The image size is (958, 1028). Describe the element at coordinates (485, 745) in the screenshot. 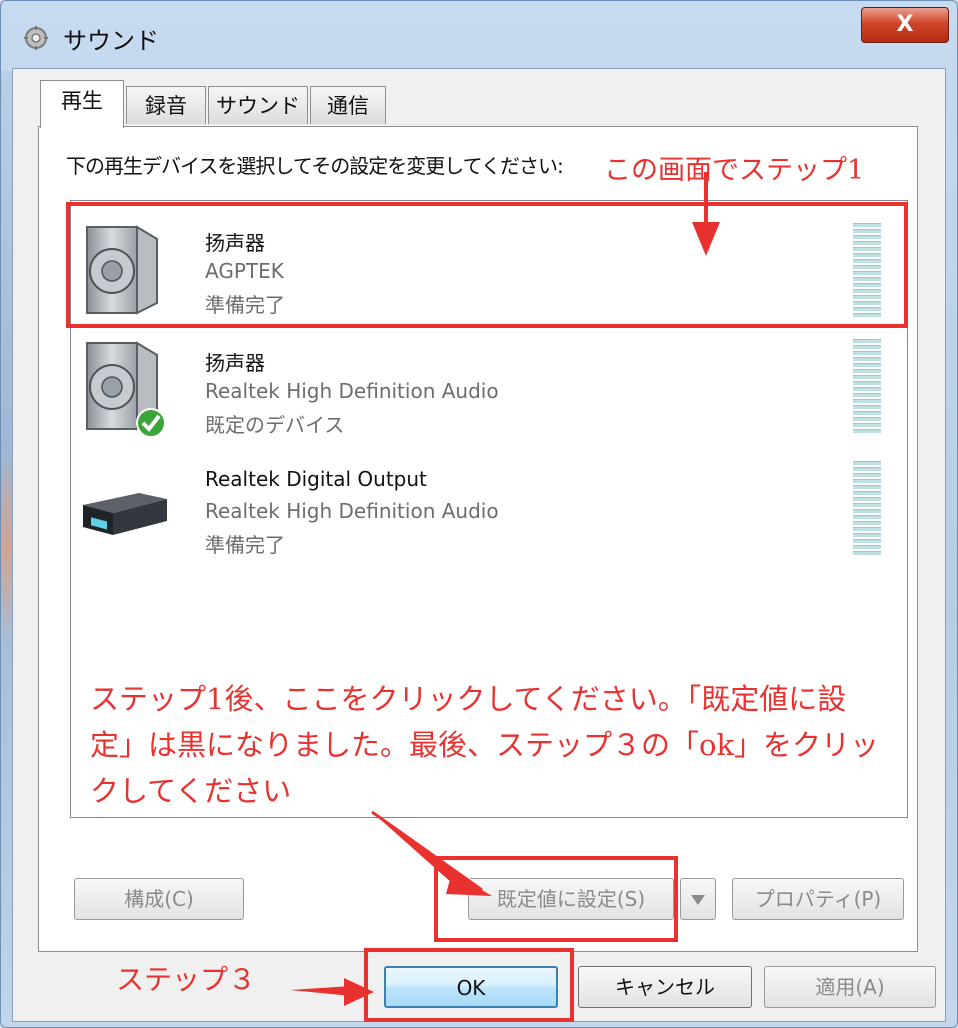

I see `annotation-step2-line2: 定」は黒になりました。最後、ステップ３の「ok」をクリッ` at that location.